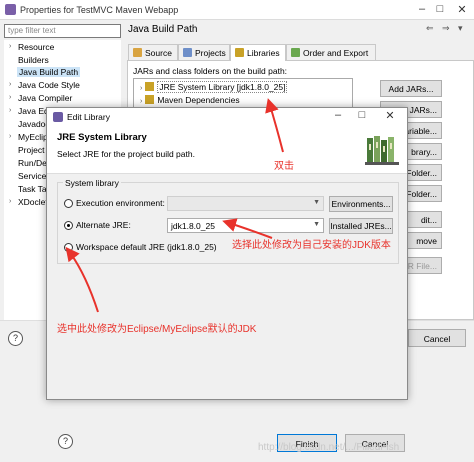 The width and height of the screenshot is (474, 462). Describe the element at coordinates (274, 125) in the screenshot. I see `annotation-arrow-double-click` at that location.